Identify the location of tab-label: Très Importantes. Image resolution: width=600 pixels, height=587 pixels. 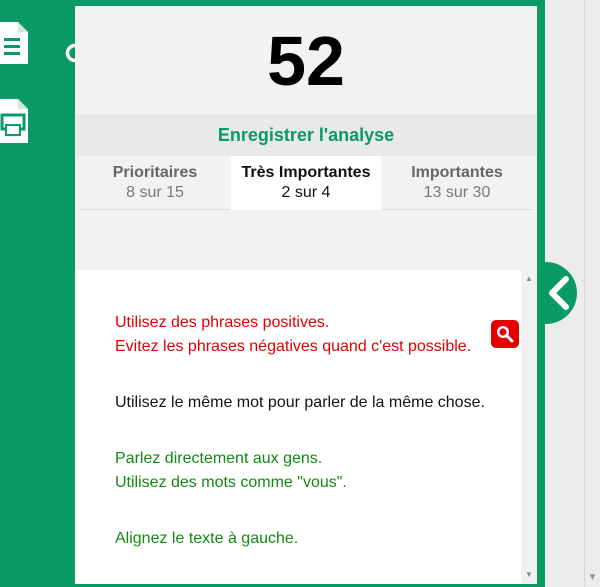
(306, 172).